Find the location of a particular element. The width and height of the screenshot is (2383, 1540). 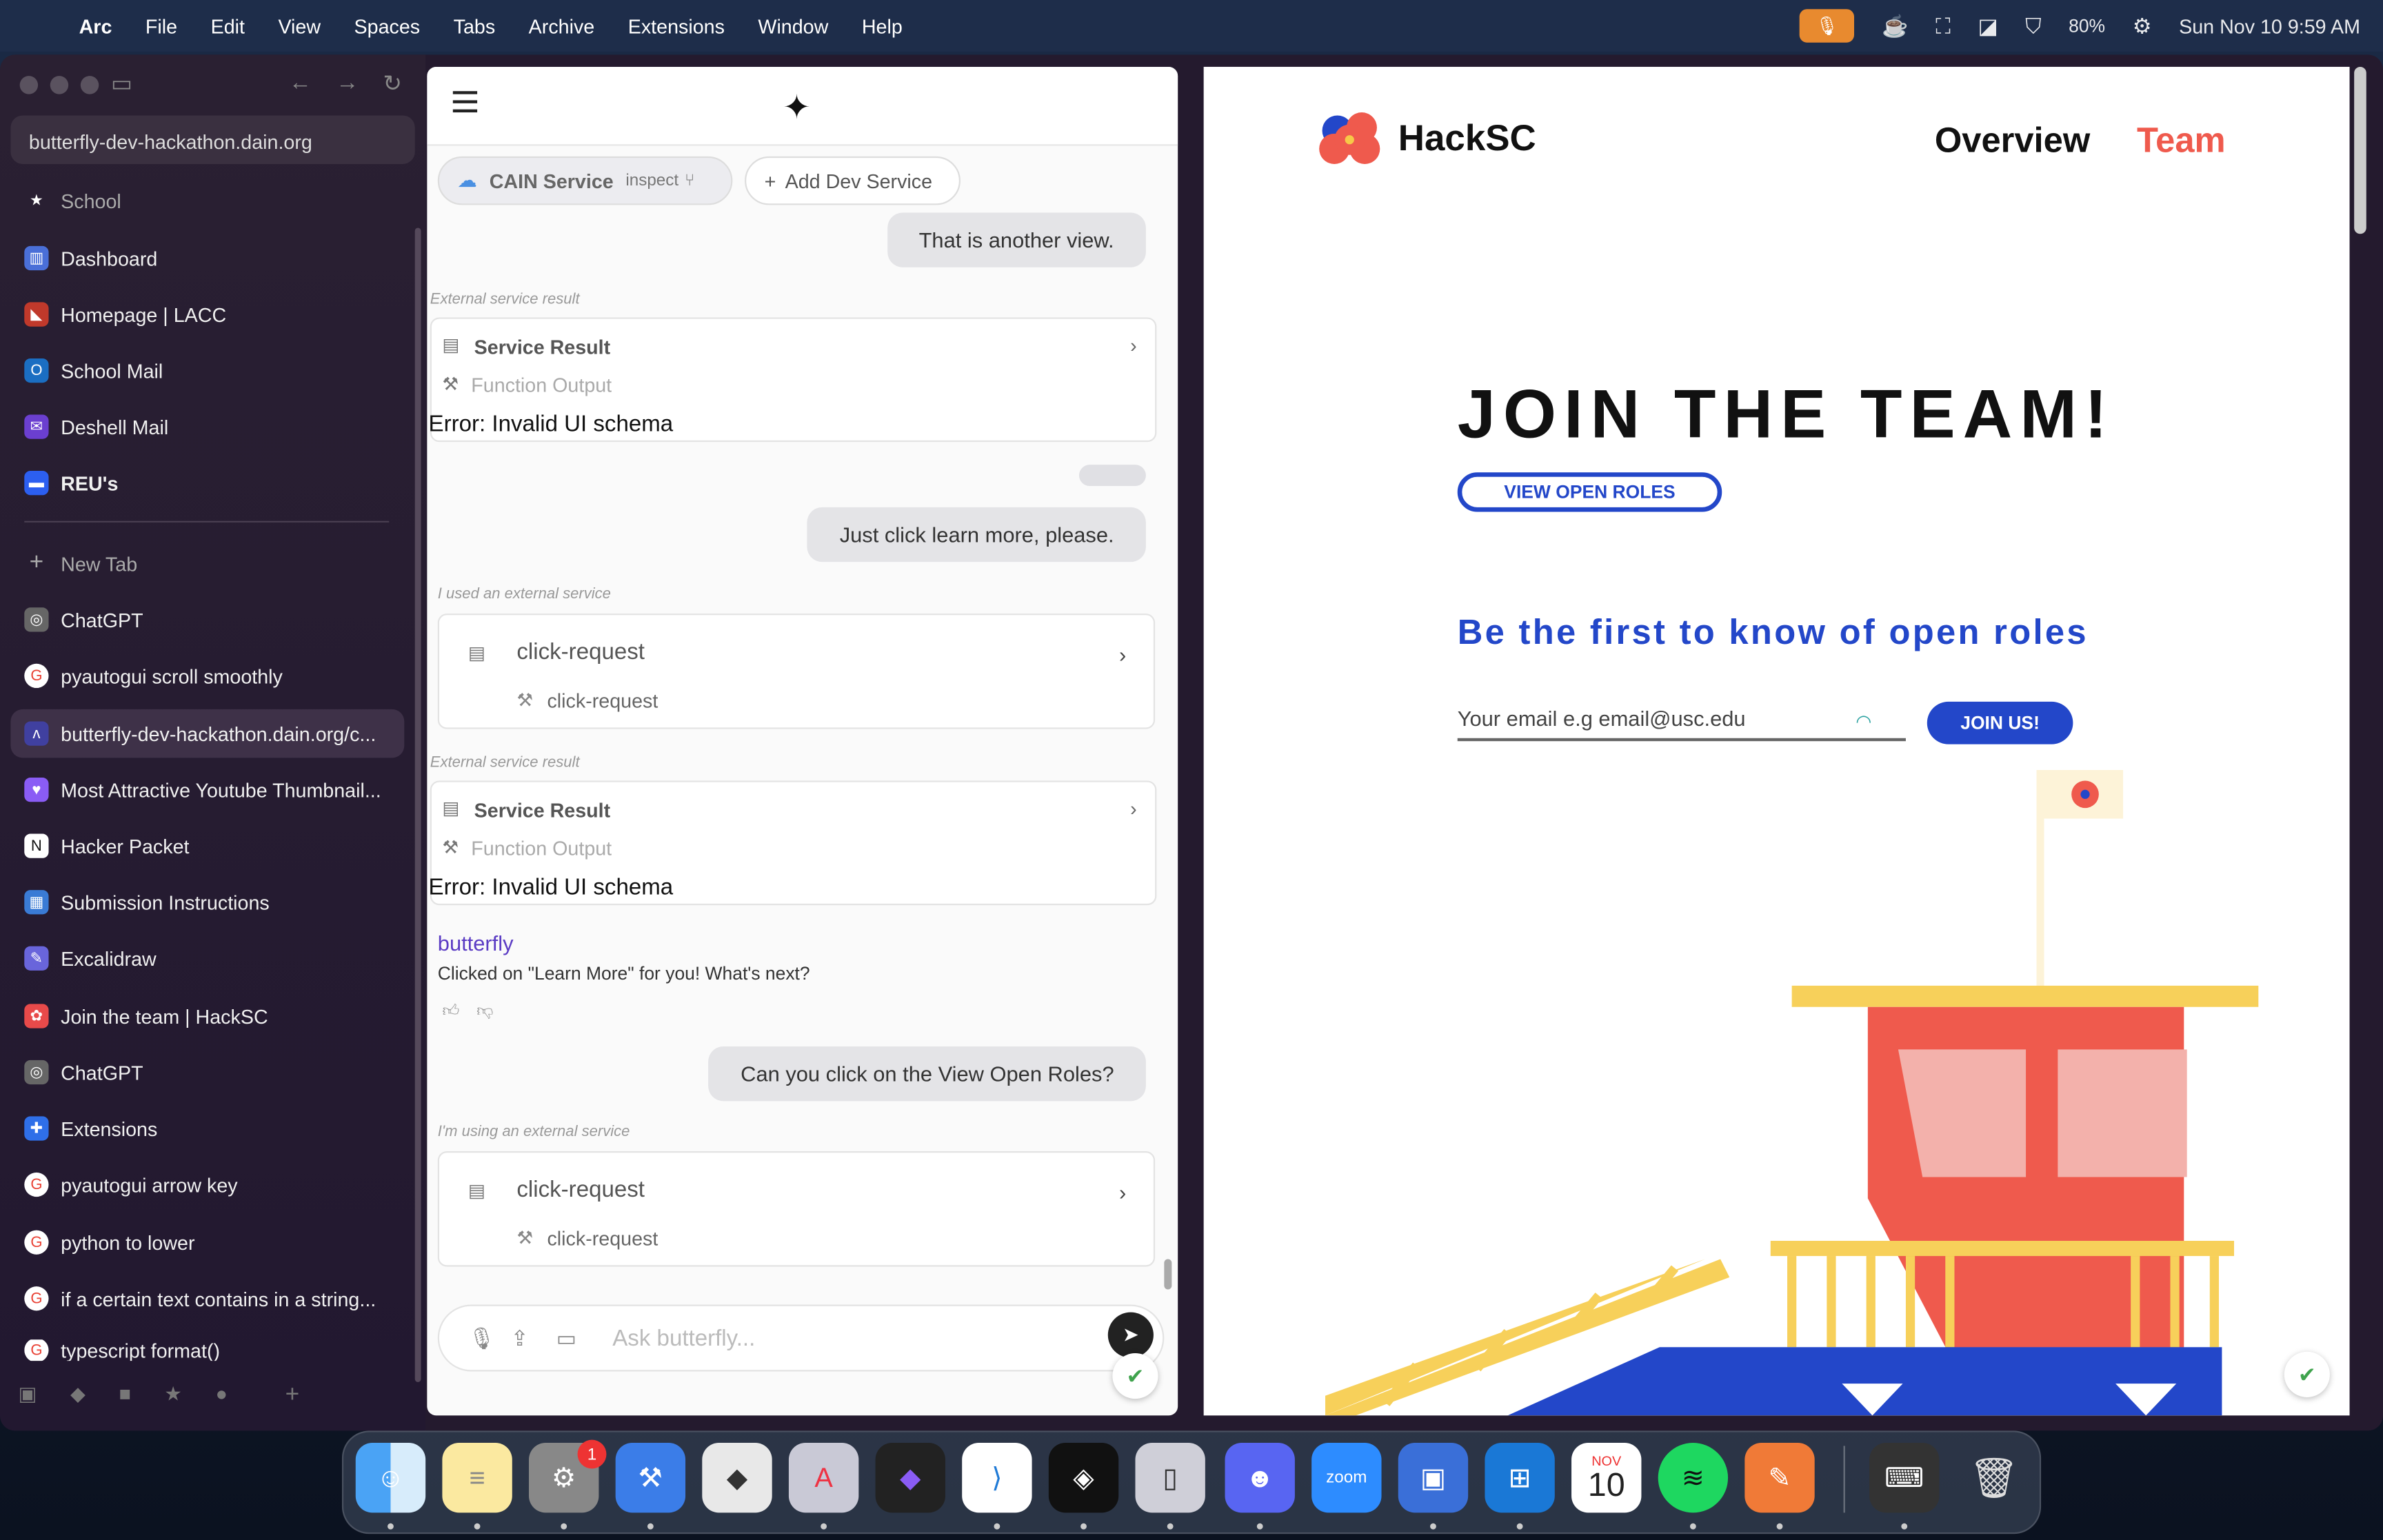

space-icon: ● is located at coordinates (222, 1396).